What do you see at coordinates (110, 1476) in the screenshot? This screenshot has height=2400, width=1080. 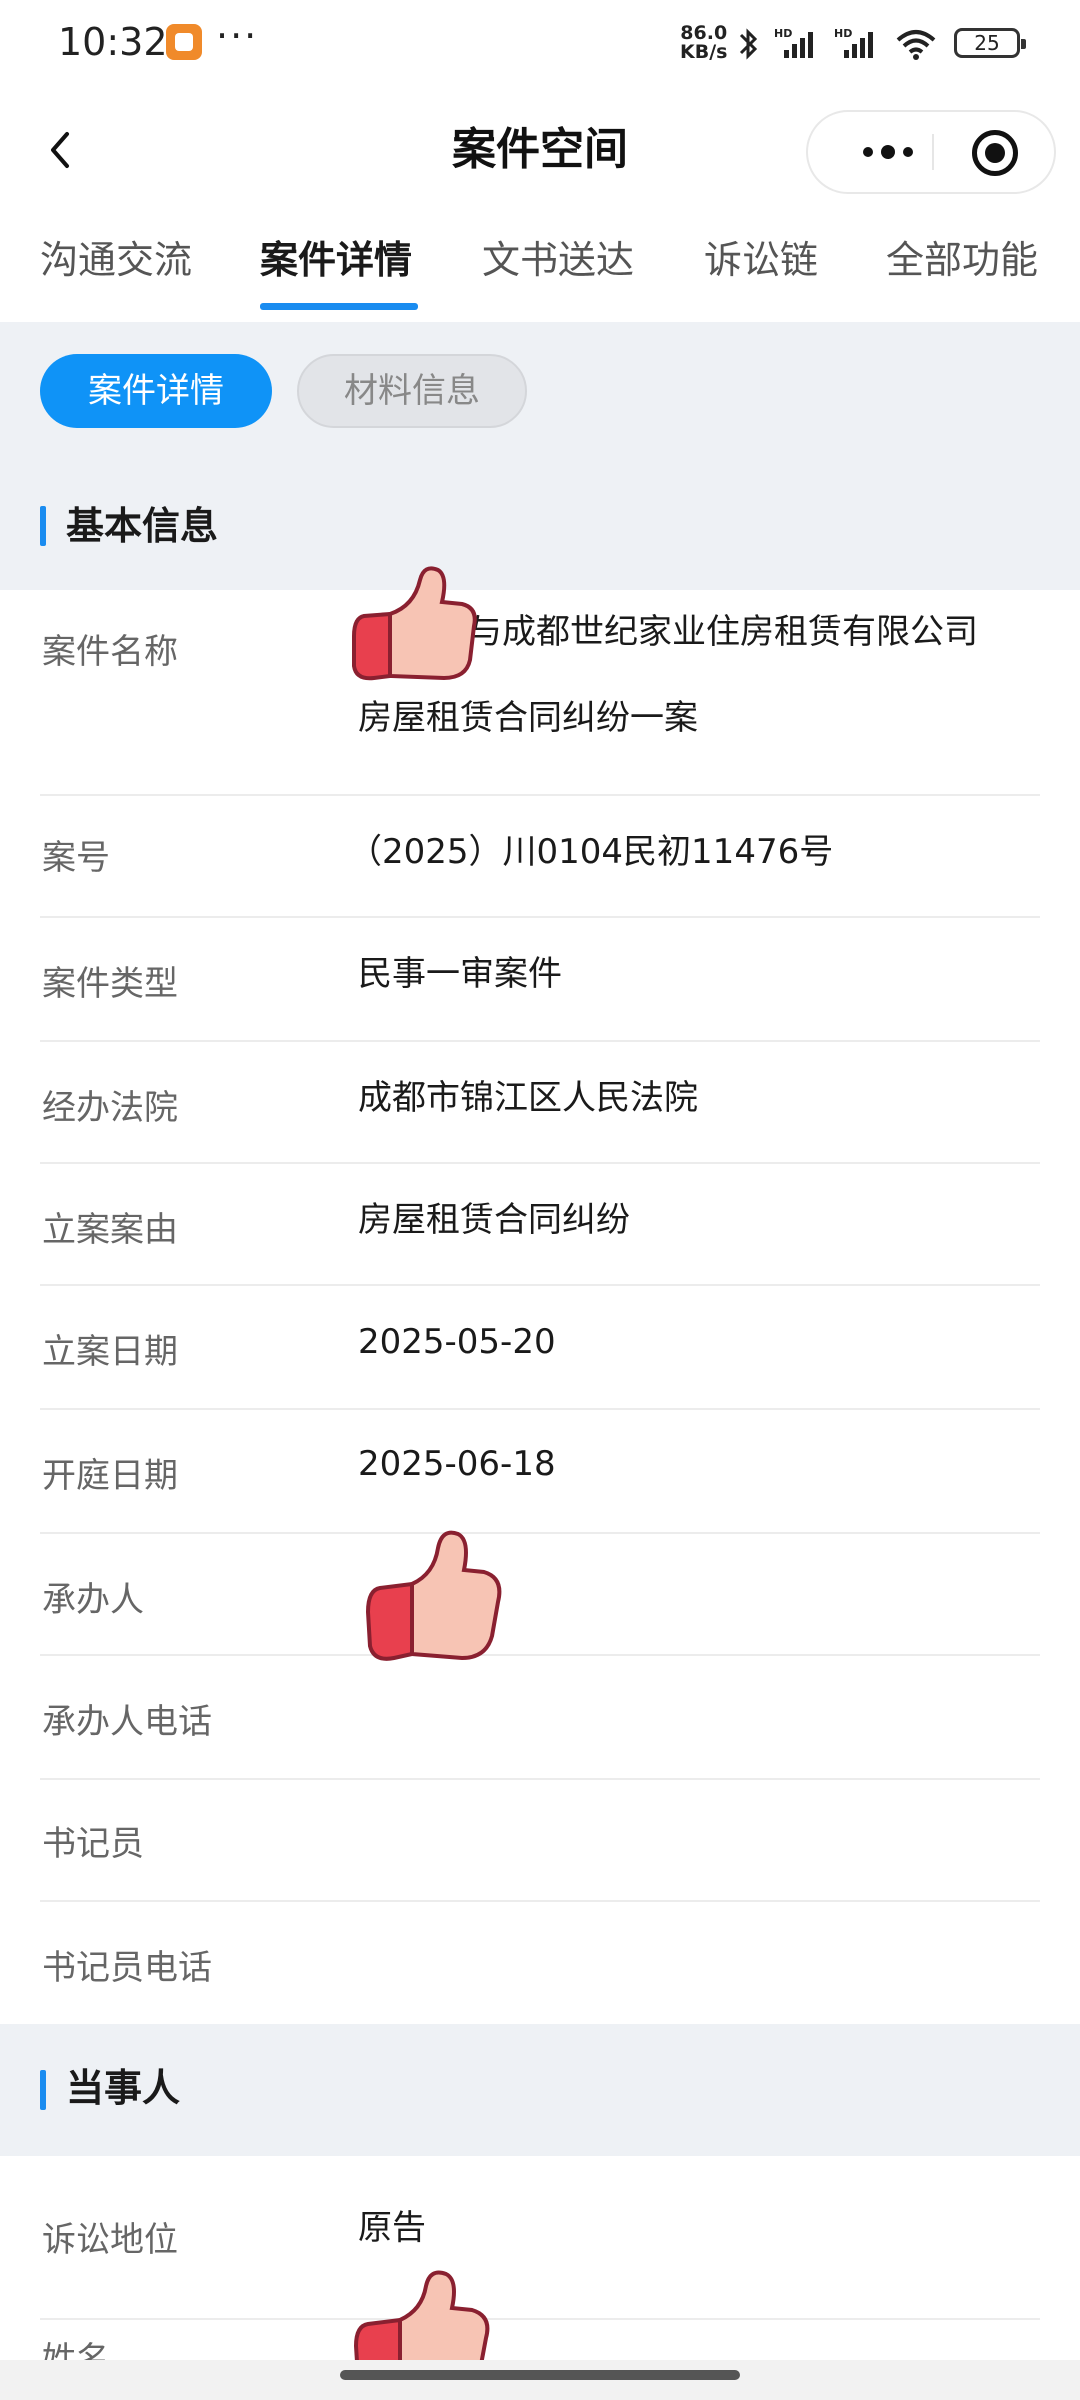 I see `row-label: 开庭日期` at bounding box center [110, 1476].